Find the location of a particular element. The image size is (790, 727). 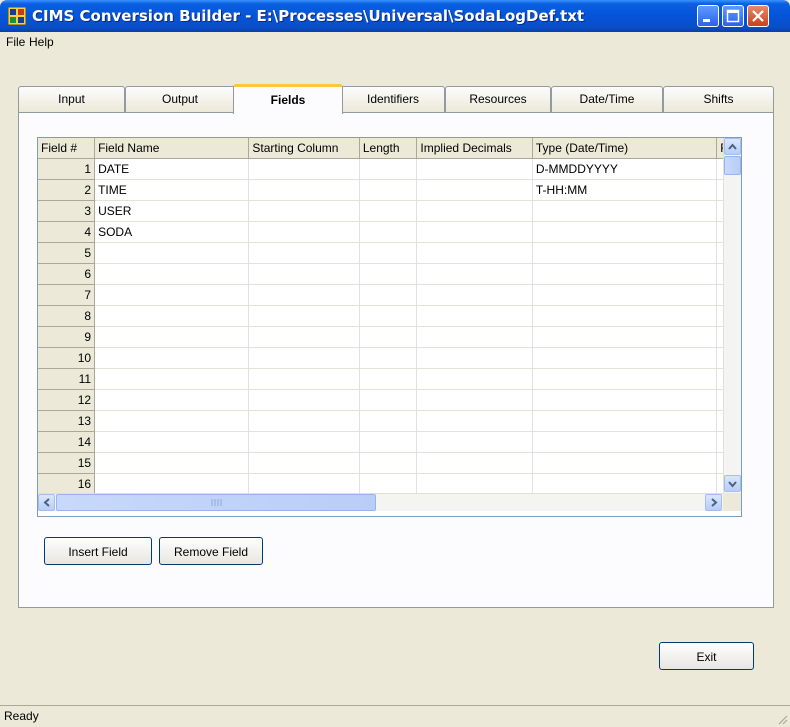

table-row: 7 is located at coordinates (389, 295).